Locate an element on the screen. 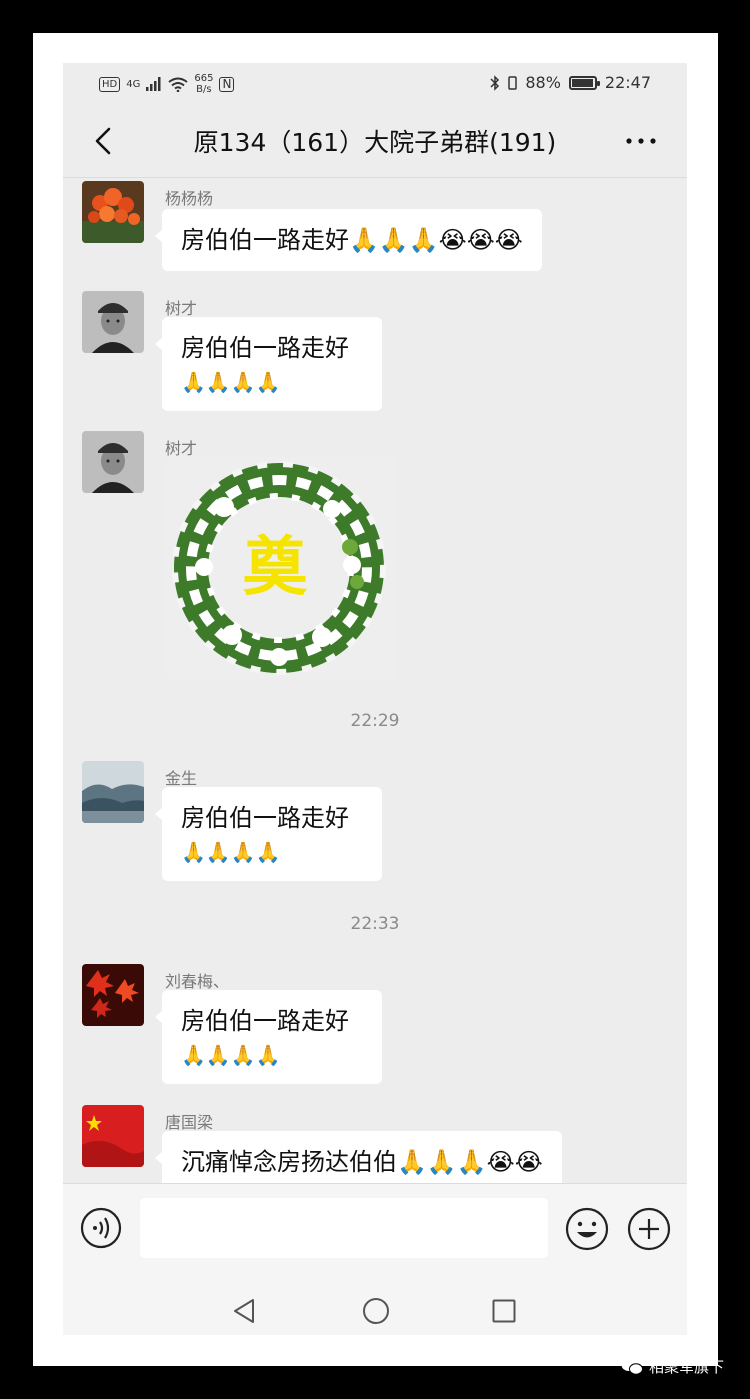 This screenshot has width=750, height=1399. battery-percent: 88% is located at coordinates (543, 82).